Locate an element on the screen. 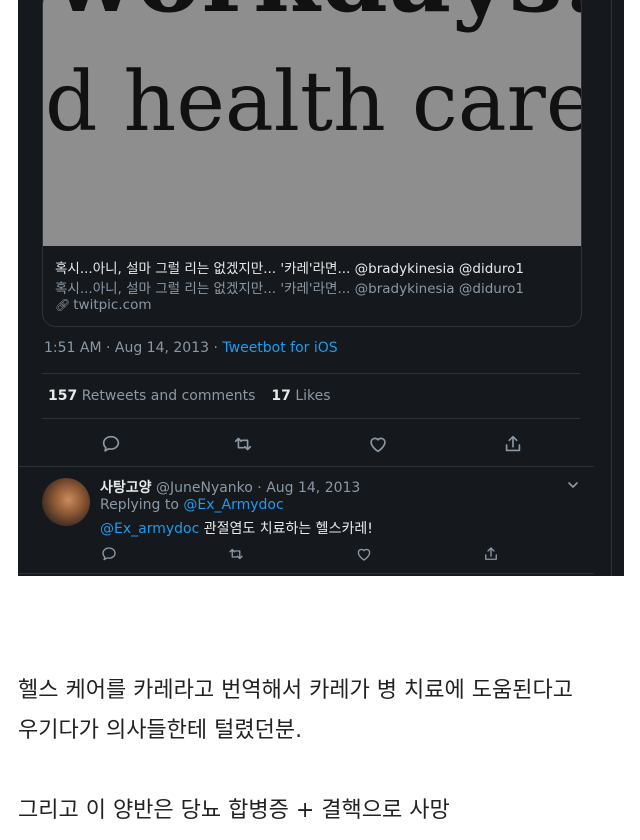 The height and width of the screenshot is (840, 640). reply-body-text: 관절염도 치료하는 헬스카레! is located at coordinates (286, 529).